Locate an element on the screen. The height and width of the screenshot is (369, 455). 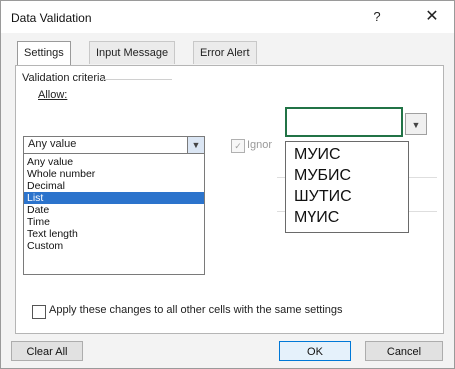
dialog-title: Data Validation is located at coordinates (51, 18).